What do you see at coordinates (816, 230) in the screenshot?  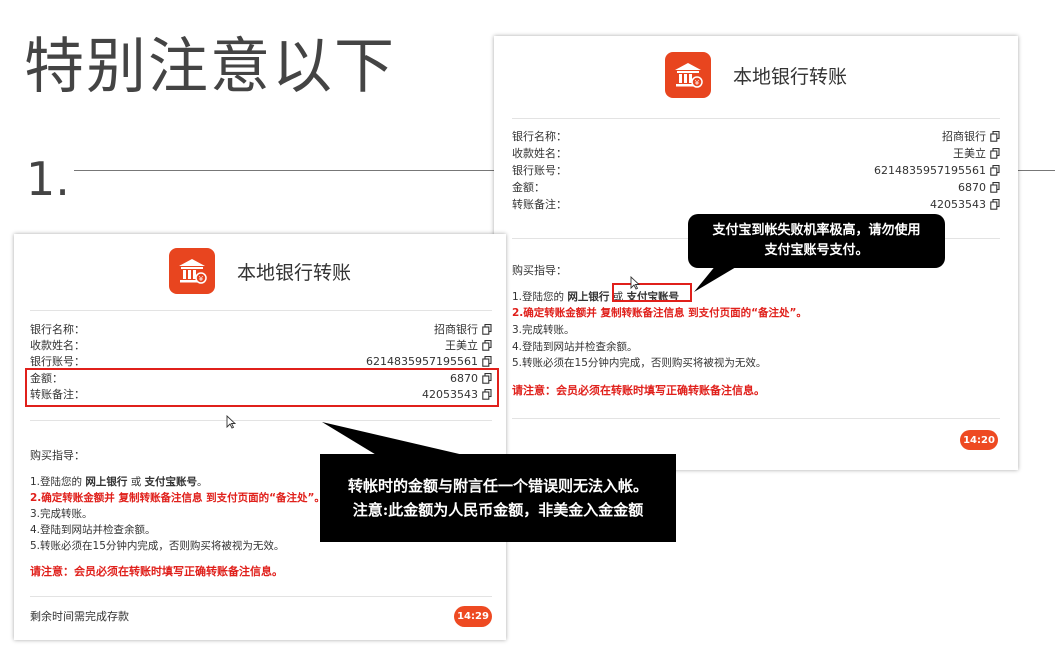 I see `callout-line: 支付宝到帐失败机率极高，请勿使用` at bounding box center [816, 230].